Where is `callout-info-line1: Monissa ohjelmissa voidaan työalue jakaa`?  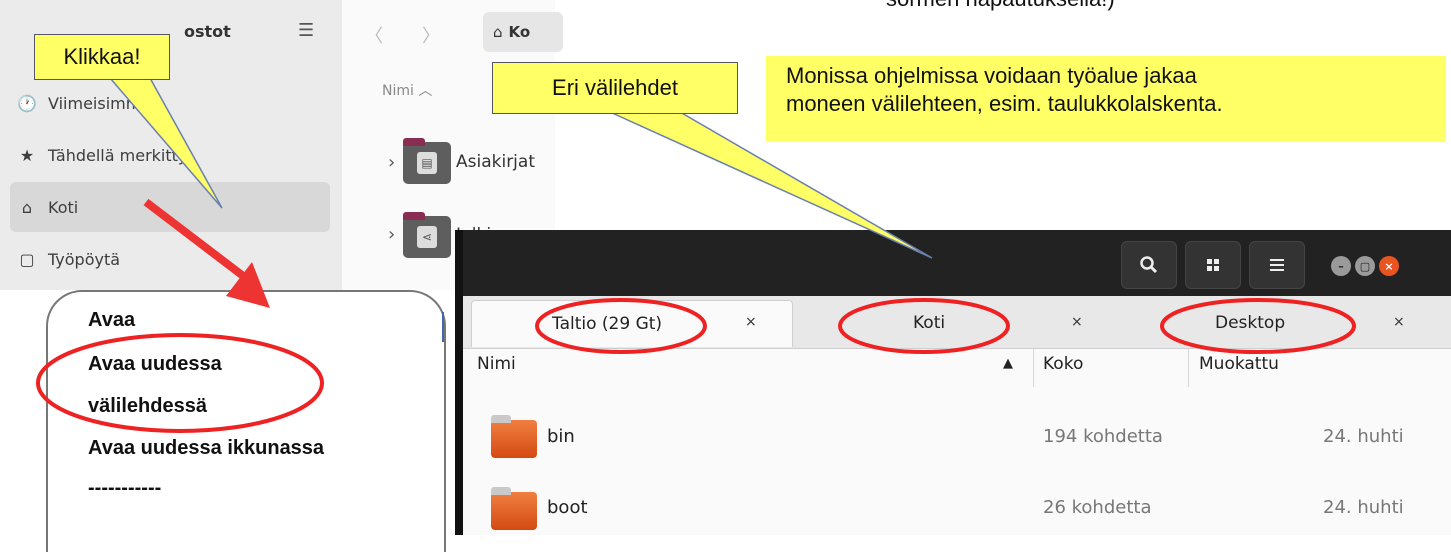 callout-info-line1: Monissa ohjelmissa voidaan työalue jakaa is located at coordinates (991, 75).